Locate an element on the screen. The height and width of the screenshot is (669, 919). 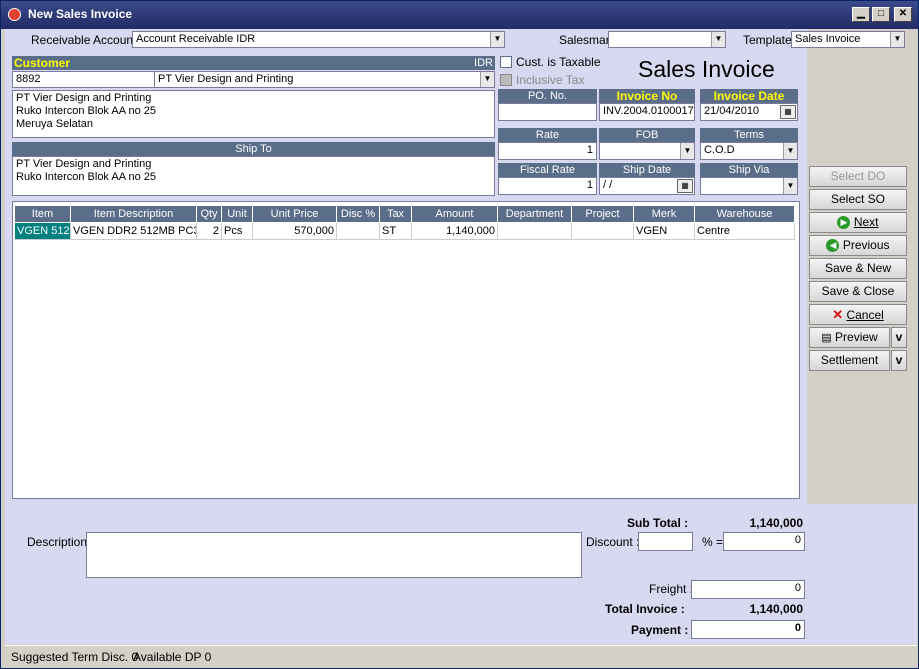
select-so-button: Select SO is located at coordinates (858, 199).